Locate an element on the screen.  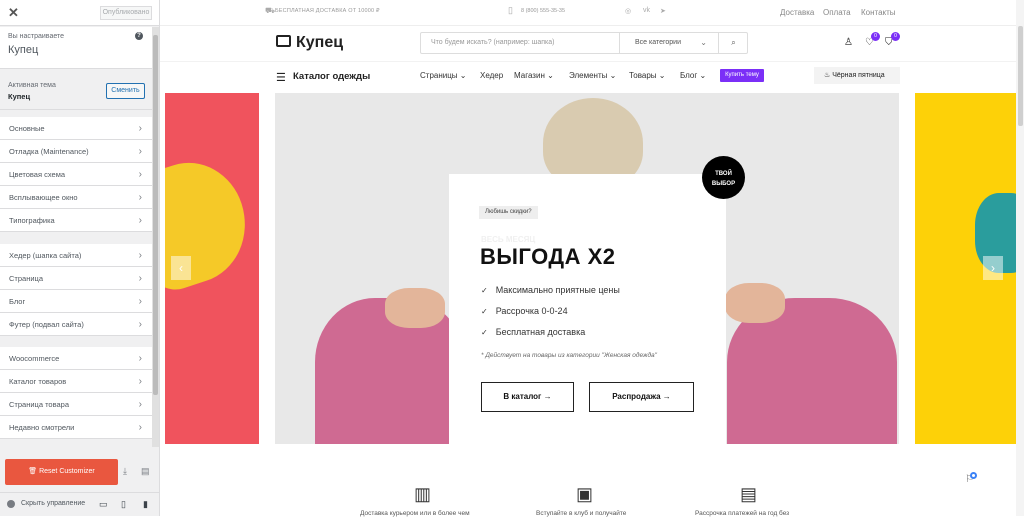
customizer-header: ✕ Опубликовано is located at coordinates (79, 13).